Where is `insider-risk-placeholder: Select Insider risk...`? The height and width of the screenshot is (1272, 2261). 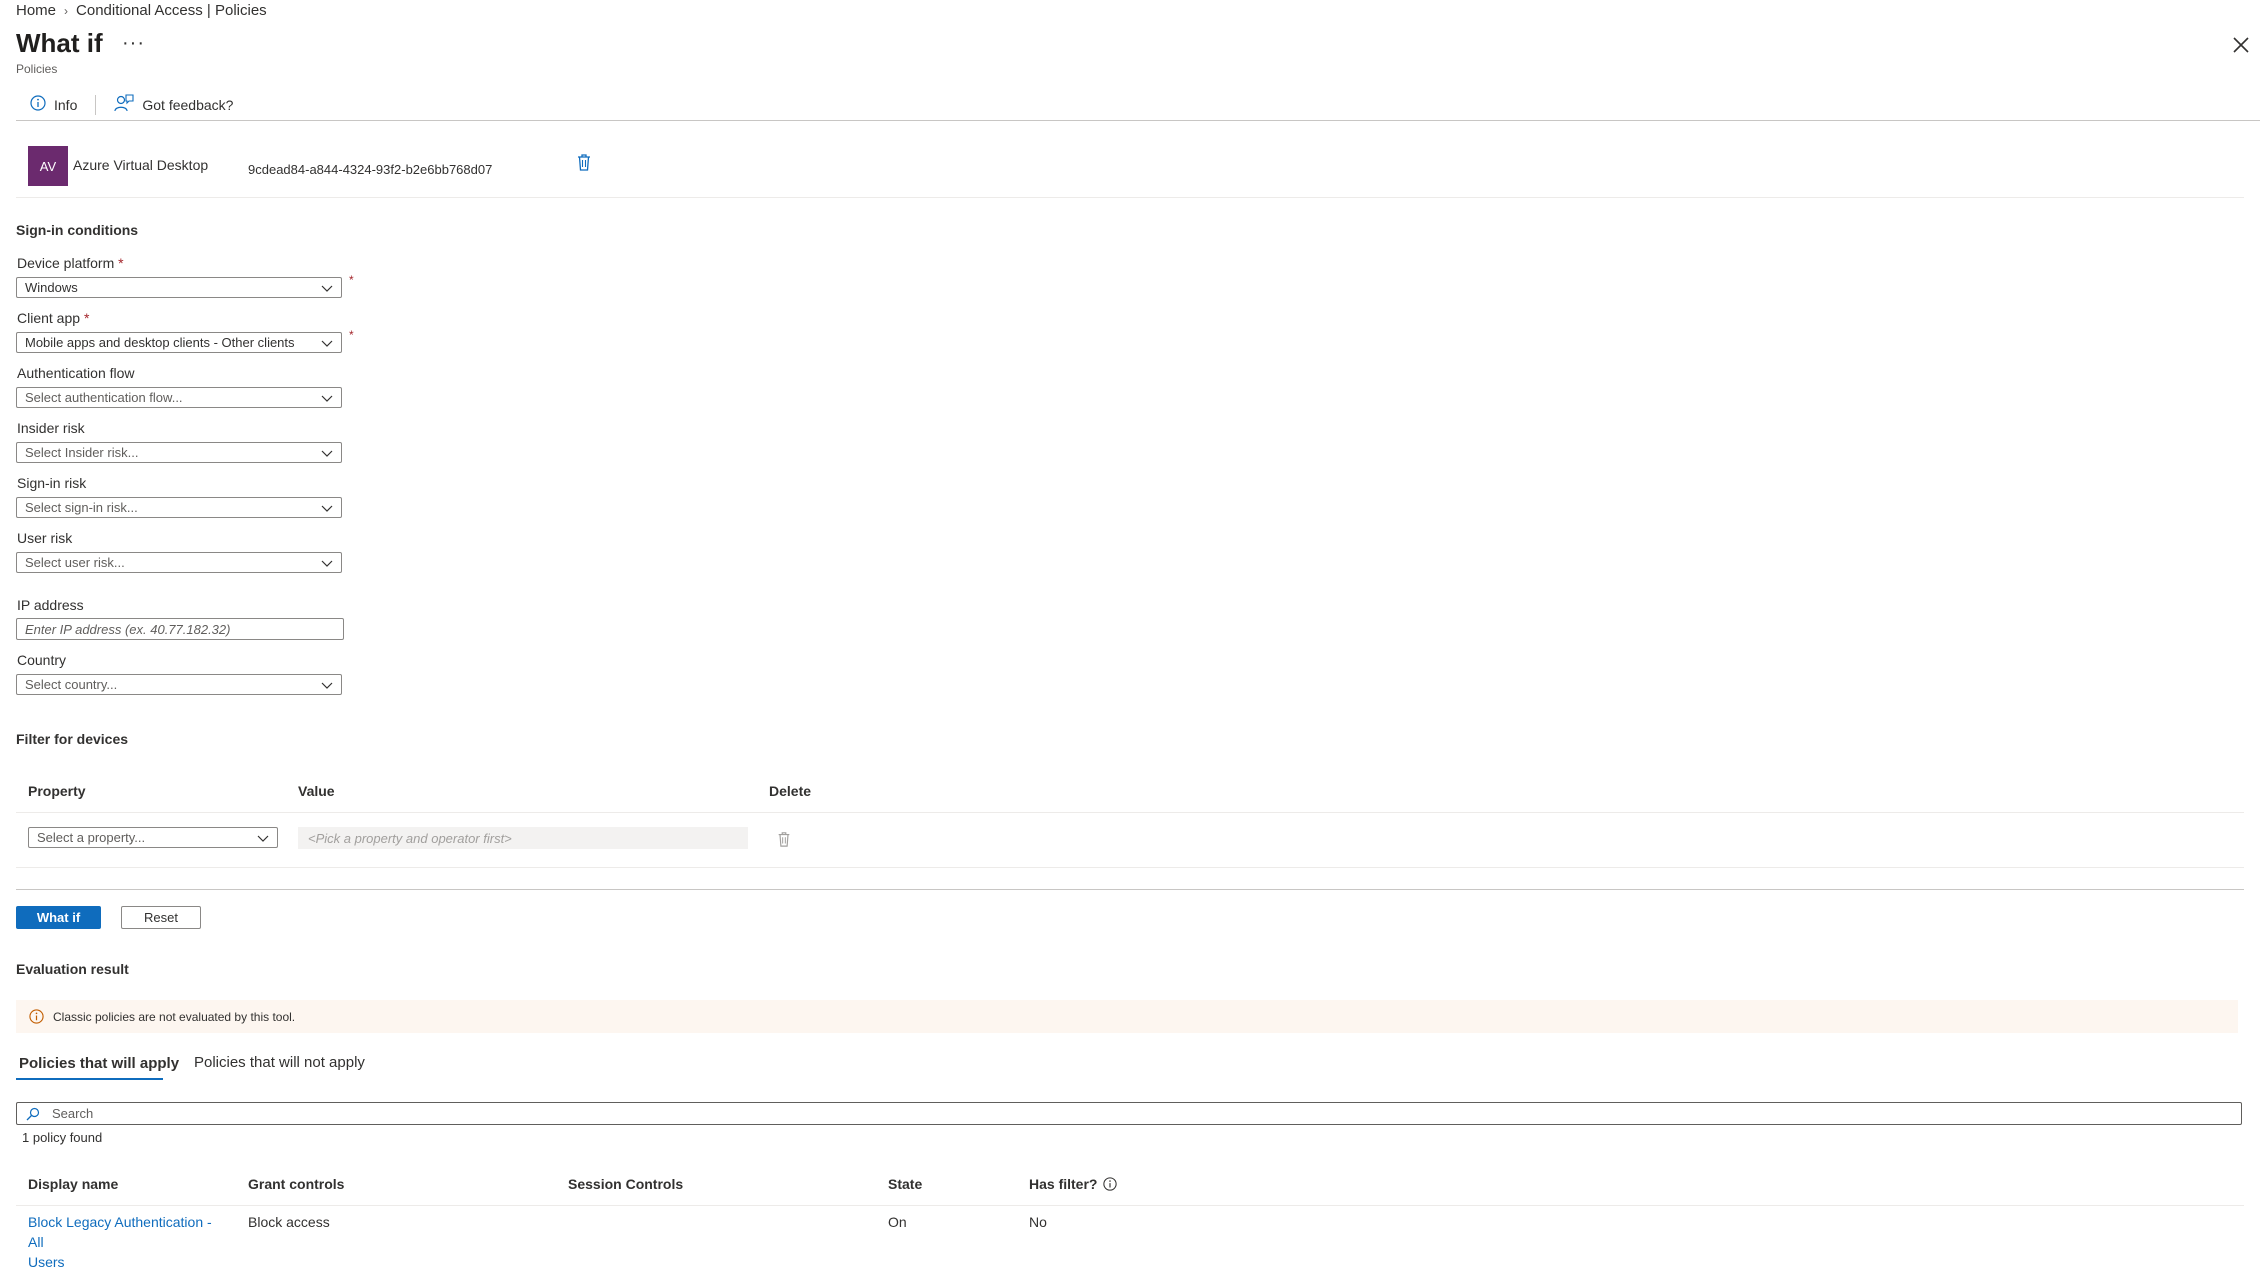
insider-risk-placeholder: Select Insider risk... is located at coordinates (82, 452).